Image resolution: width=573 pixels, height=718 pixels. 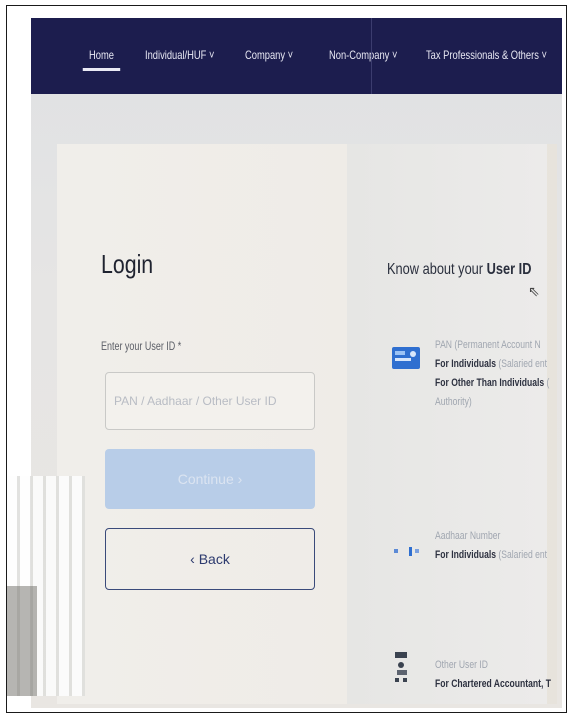 What do you see at coordinates (493, 684) in the screenshot?
I see `other-user-line1-strong: For Chartered Accountant, T` at bounding box center [493, 684].